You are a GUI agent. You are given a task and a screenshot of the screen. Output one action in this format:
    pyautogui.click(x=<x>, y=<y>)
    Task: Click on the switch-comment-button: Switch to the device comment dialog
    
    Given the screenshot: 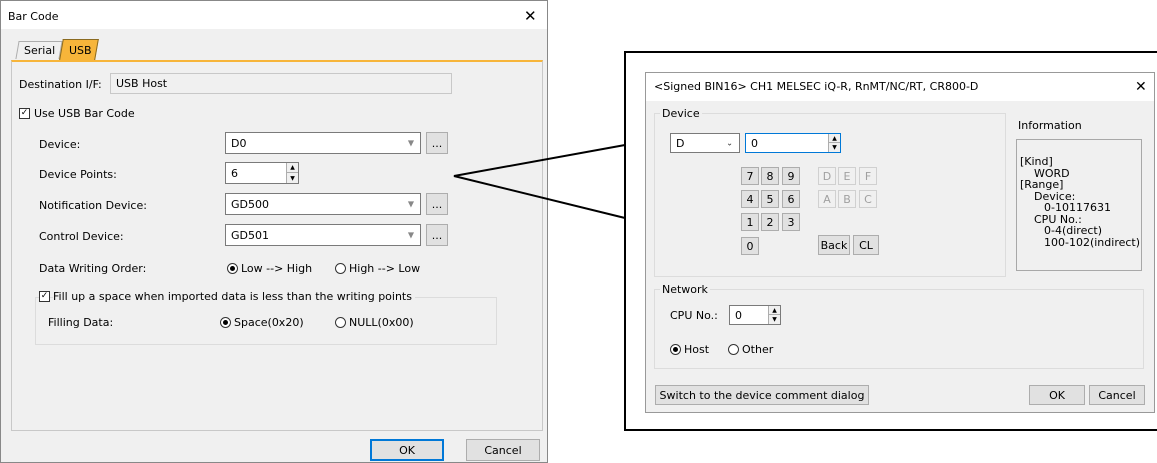 What is the action you would take?
    pyautogui.click(x=762, y=395)
    